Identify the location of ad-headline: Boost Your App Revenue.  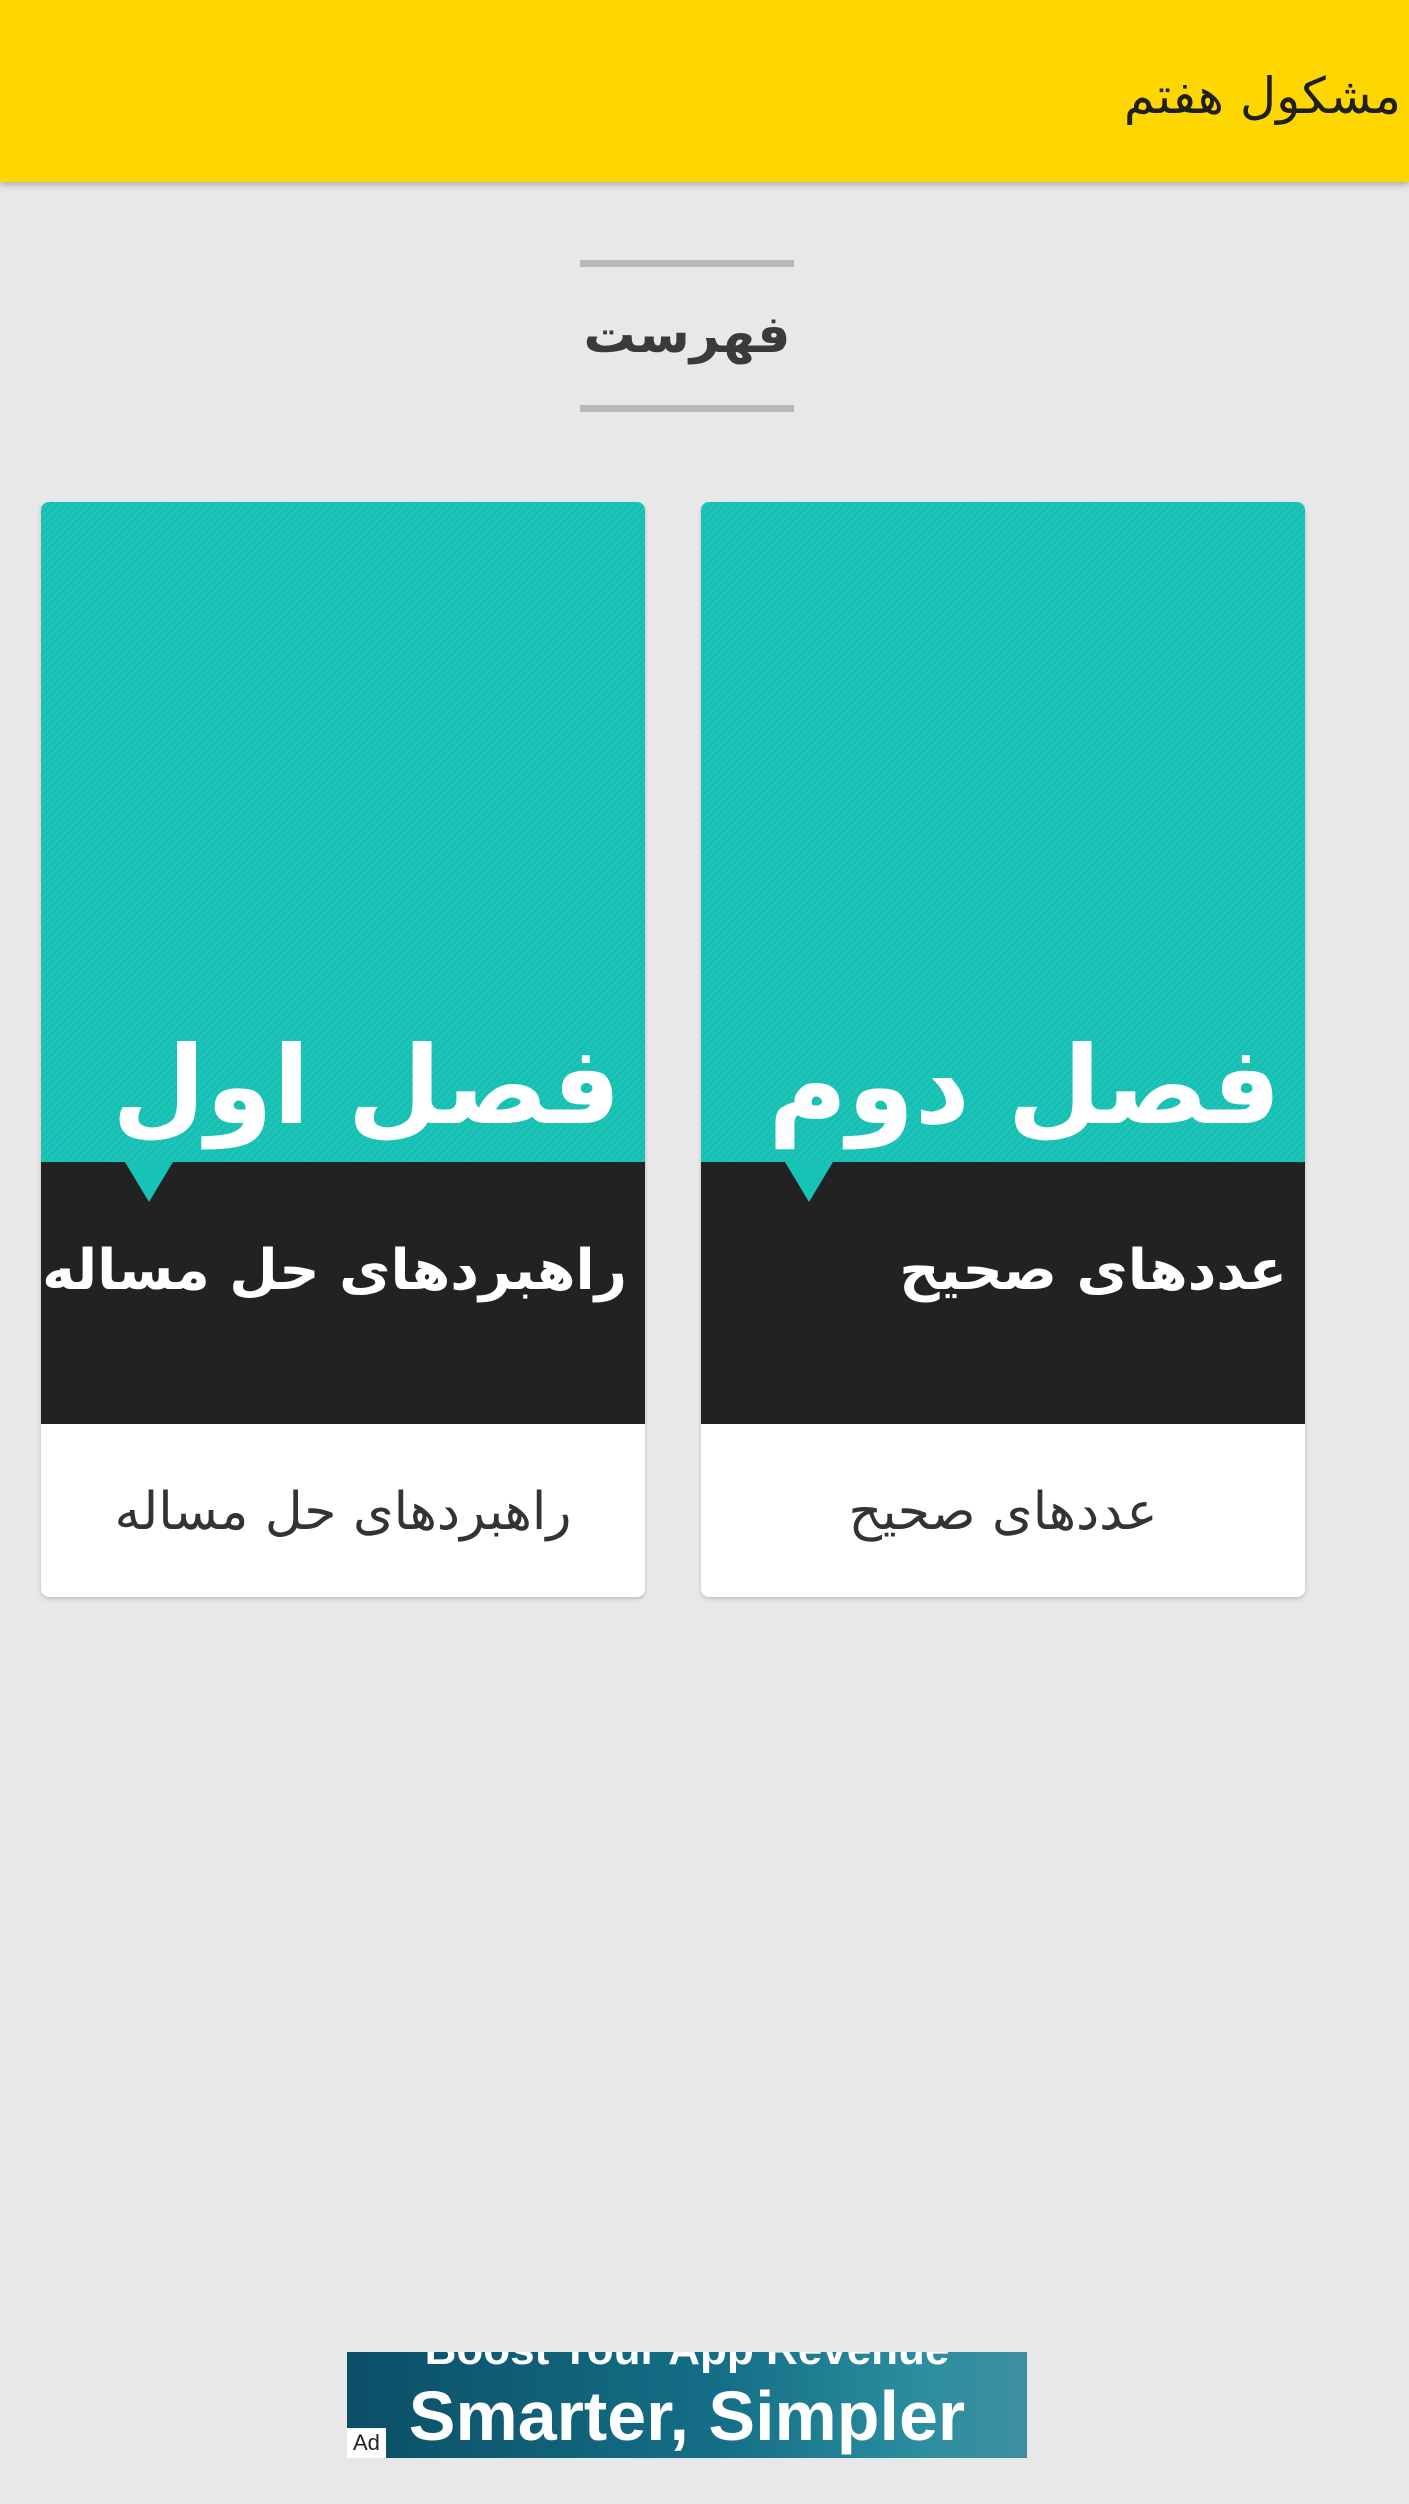
(687, 2365).